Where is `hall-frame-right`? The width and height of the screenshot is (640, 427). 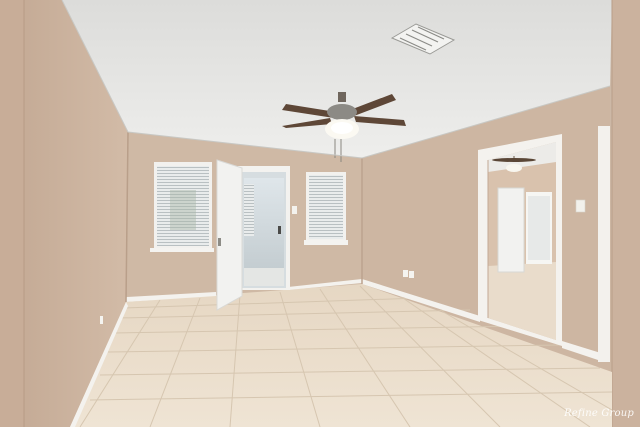 hall-frame-right is located at coordinates (604, 244).